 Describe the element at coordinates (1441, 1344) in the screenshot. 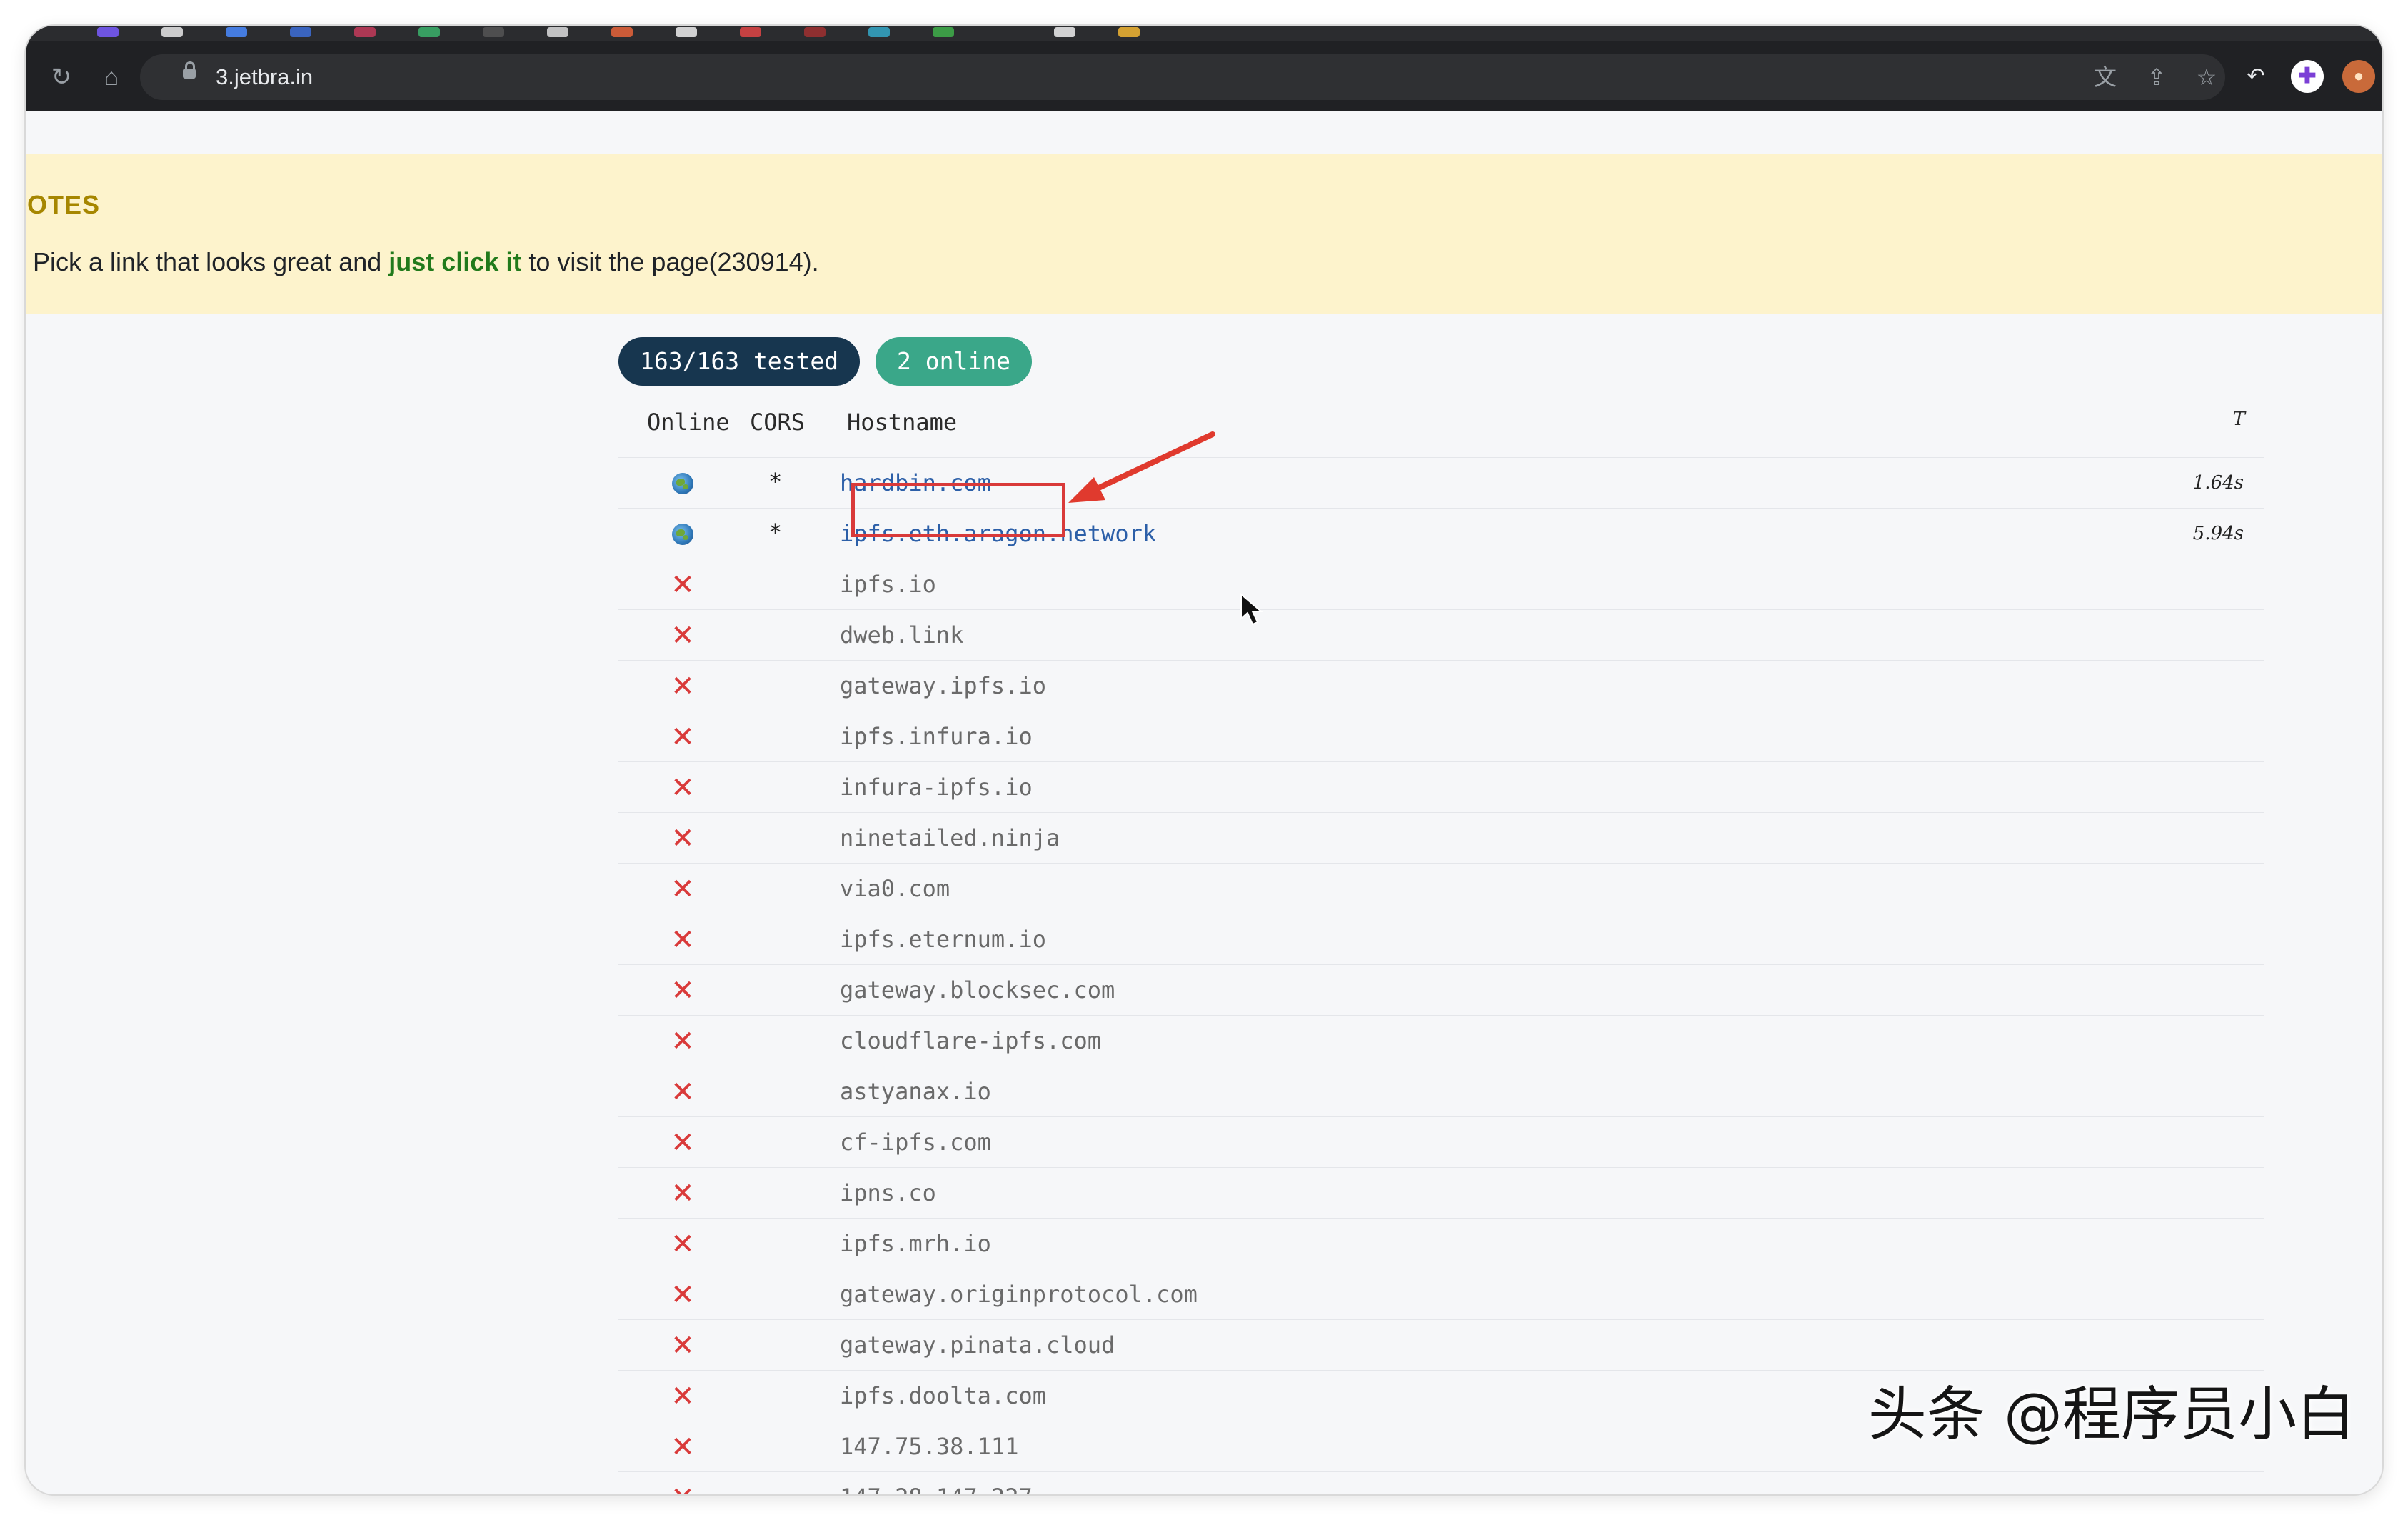

I see `table-row: ✕ gateway.pinata.cloud` at that location.